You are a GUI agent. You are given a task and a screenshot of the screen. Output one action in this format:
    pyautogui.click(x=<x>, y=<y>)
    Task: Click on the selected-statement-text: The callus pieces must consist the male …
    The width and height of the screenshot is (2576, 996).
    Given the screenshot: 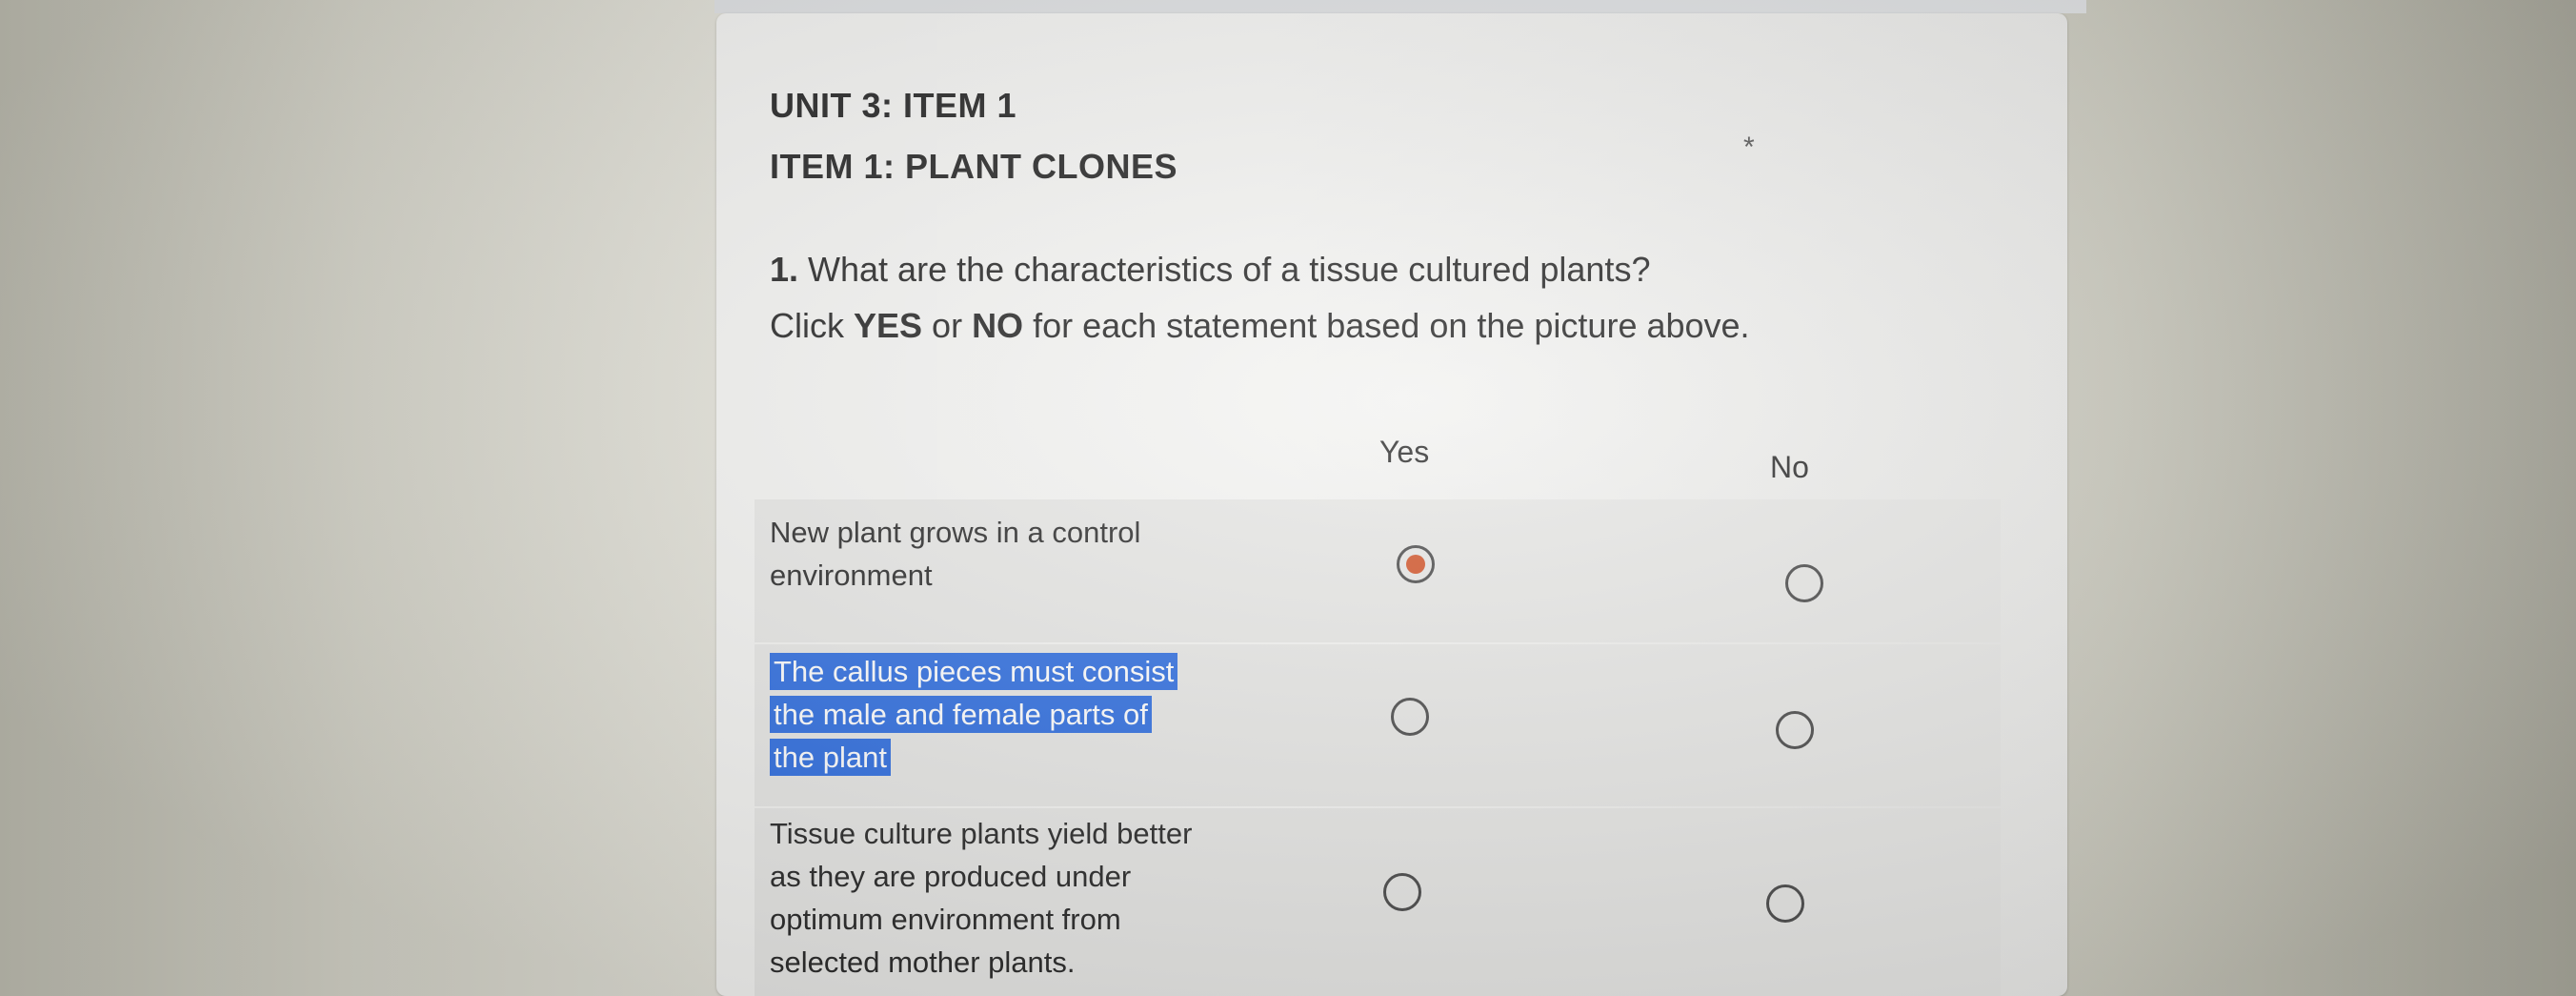 What is the action you would take?
    pyautogui.click(x=974, y=714)
    